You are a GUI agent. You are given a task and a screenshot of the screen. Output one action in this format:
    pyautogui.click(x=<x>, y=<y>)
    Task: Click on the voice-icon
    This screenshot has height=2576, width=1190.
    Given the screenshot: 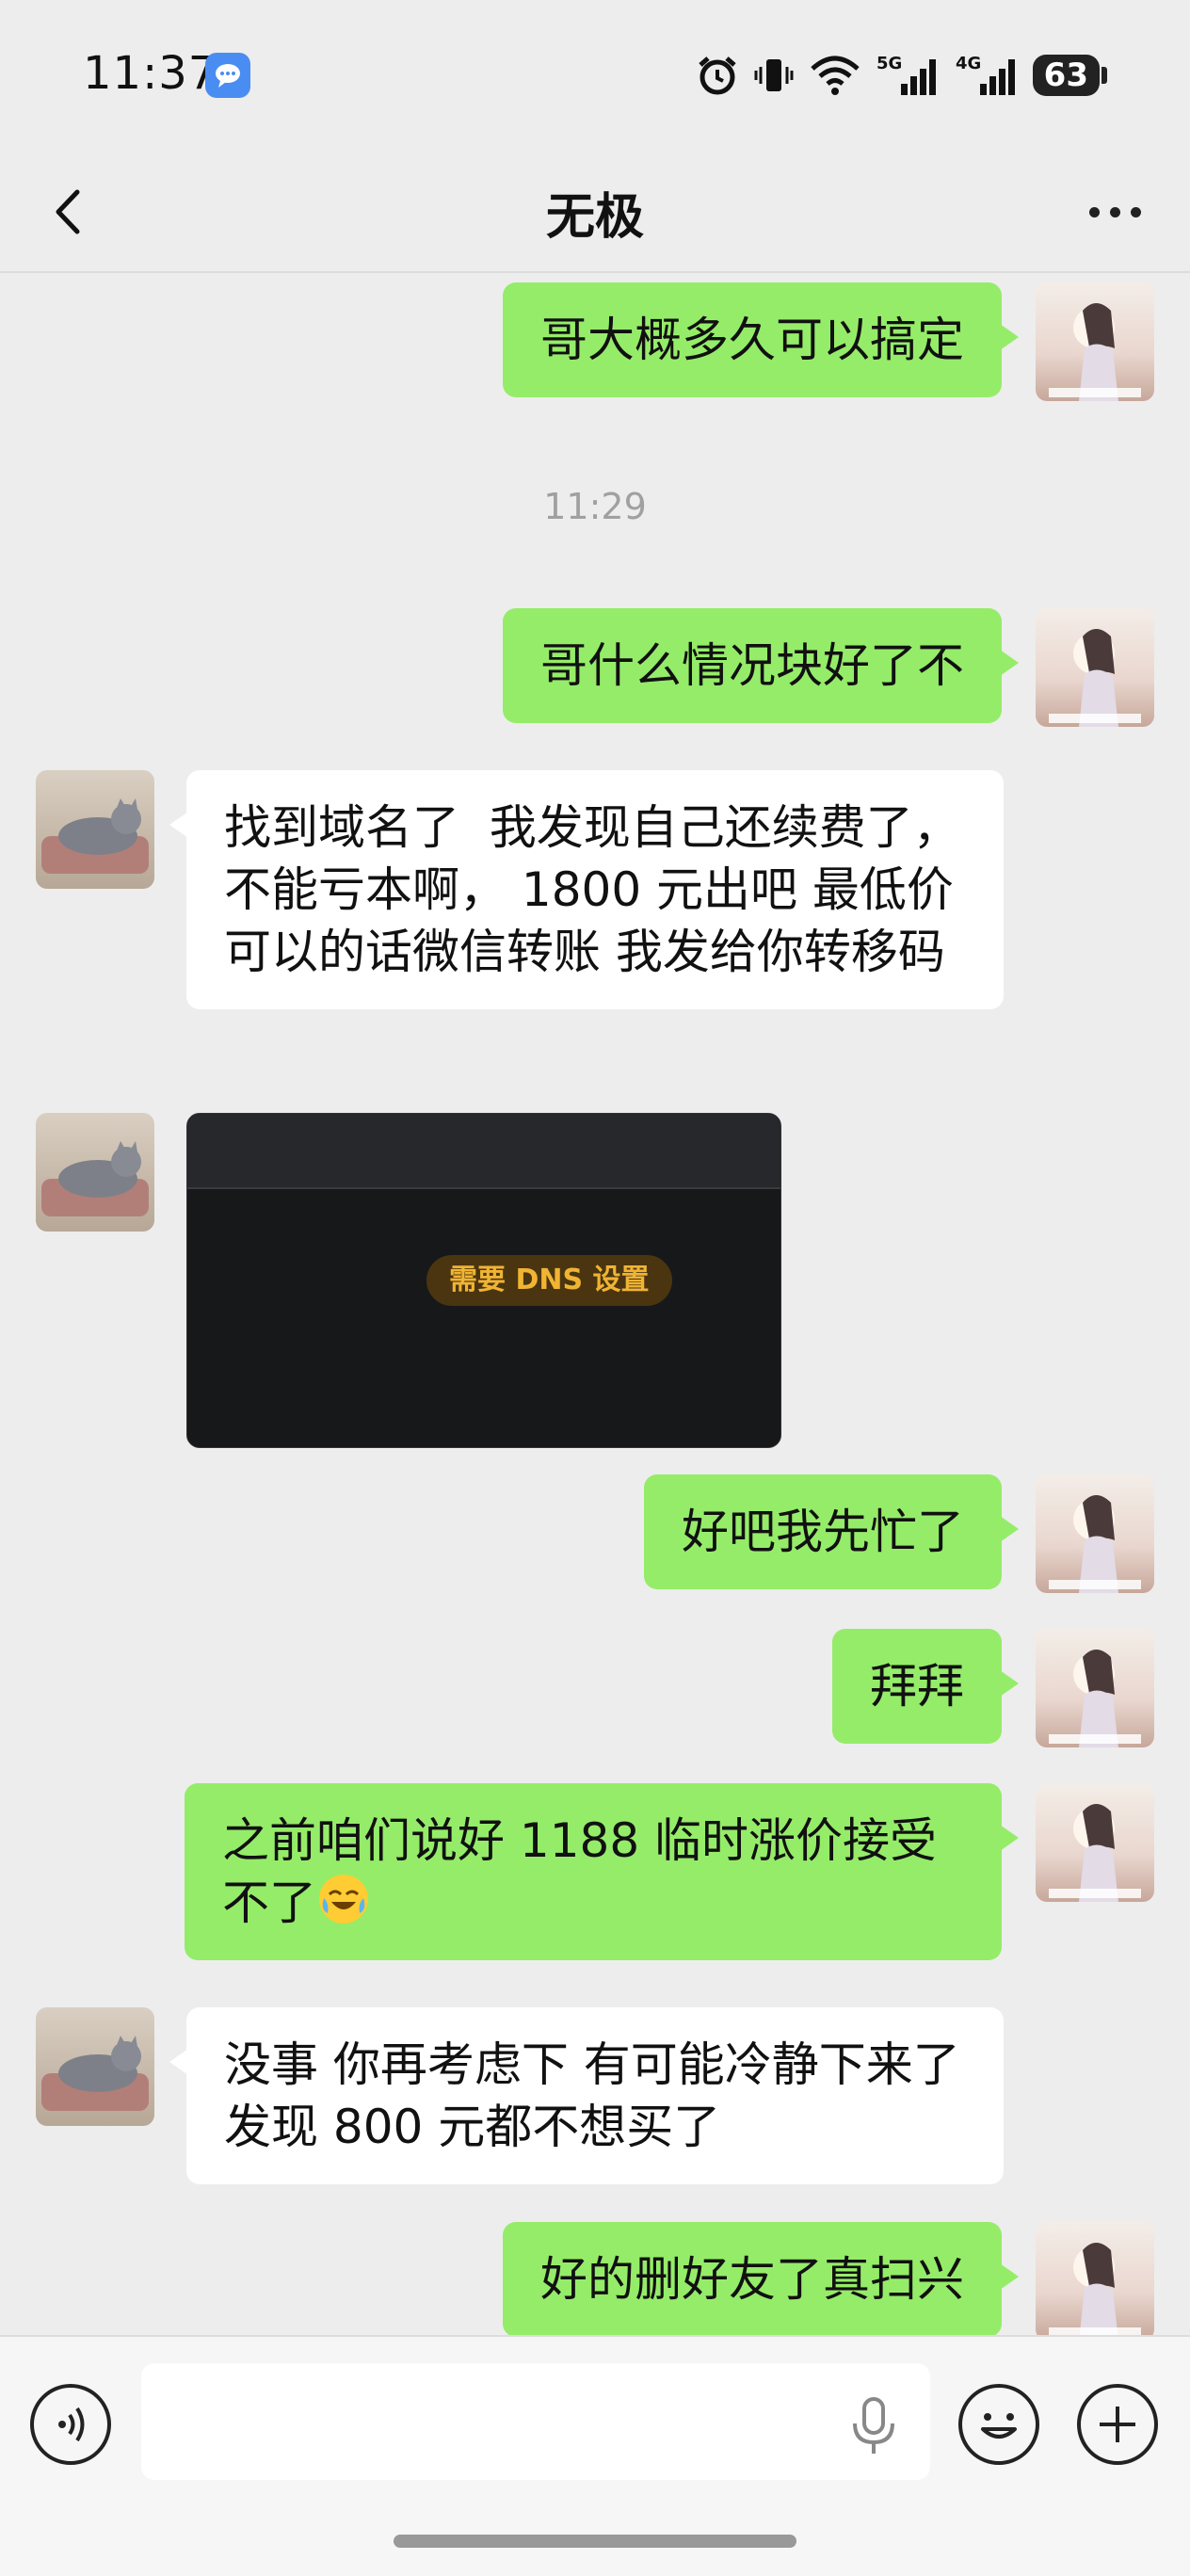 What is the action you would take?
    pyautogui.click(x=71, y=2424)
    